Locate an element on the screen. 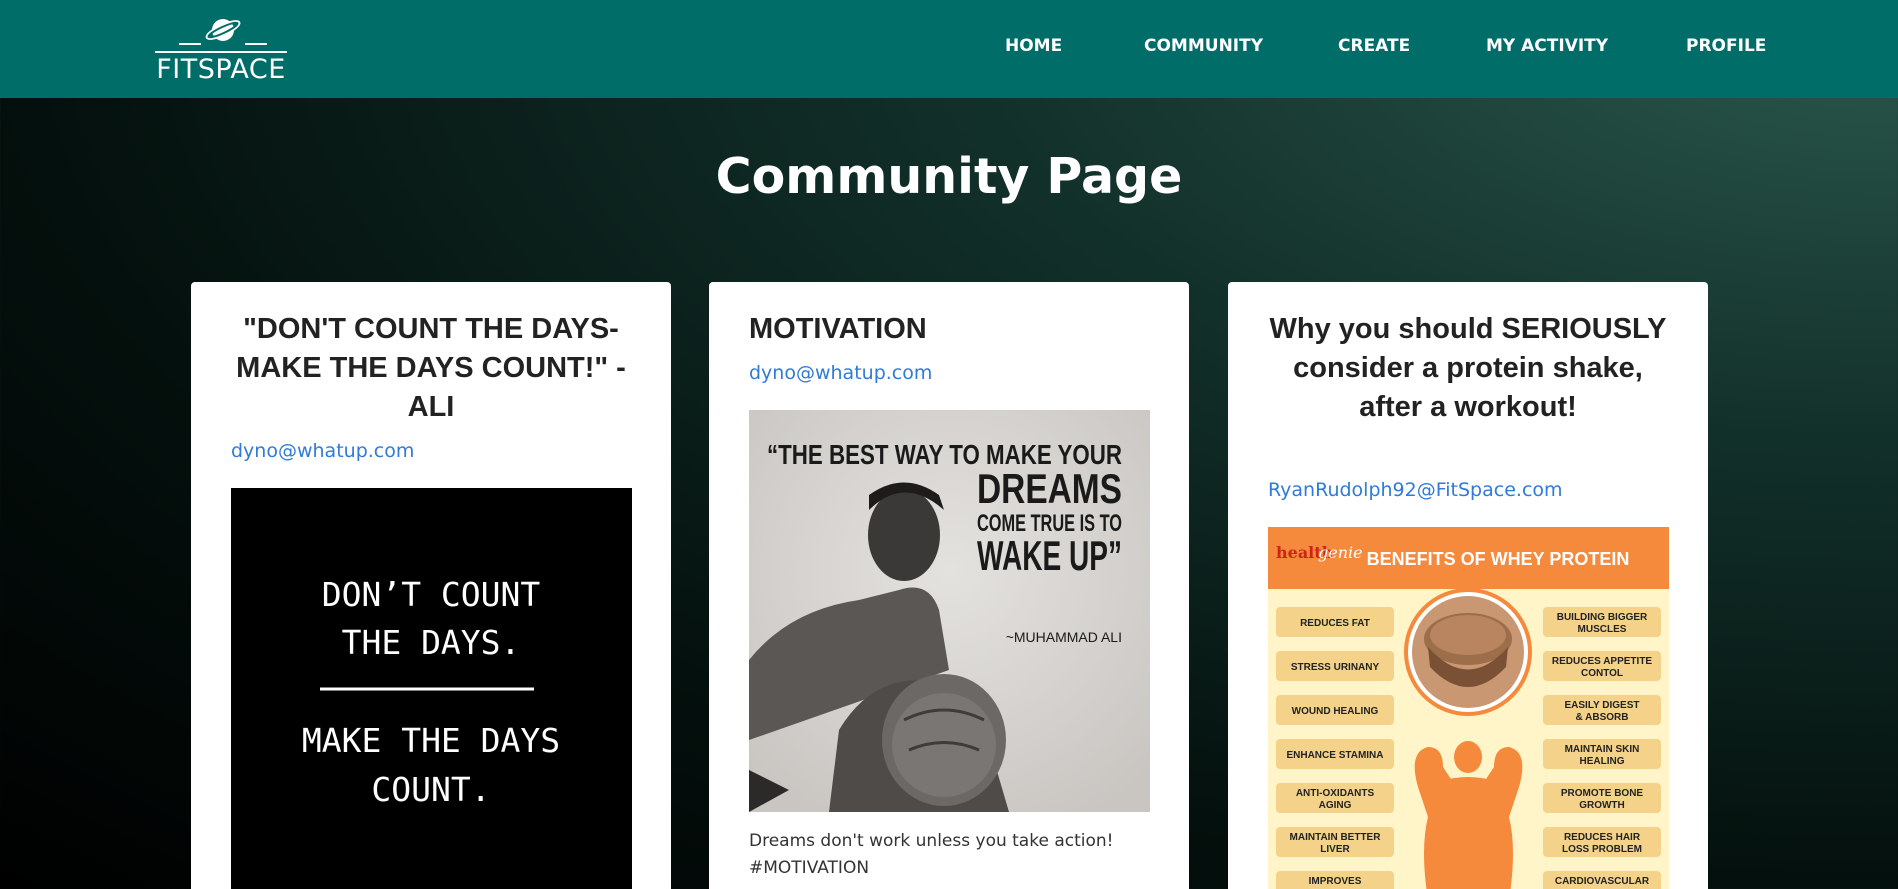 The image size is (1898, 889). benefit-label: LIVER is located at coordinates (1335, 849).